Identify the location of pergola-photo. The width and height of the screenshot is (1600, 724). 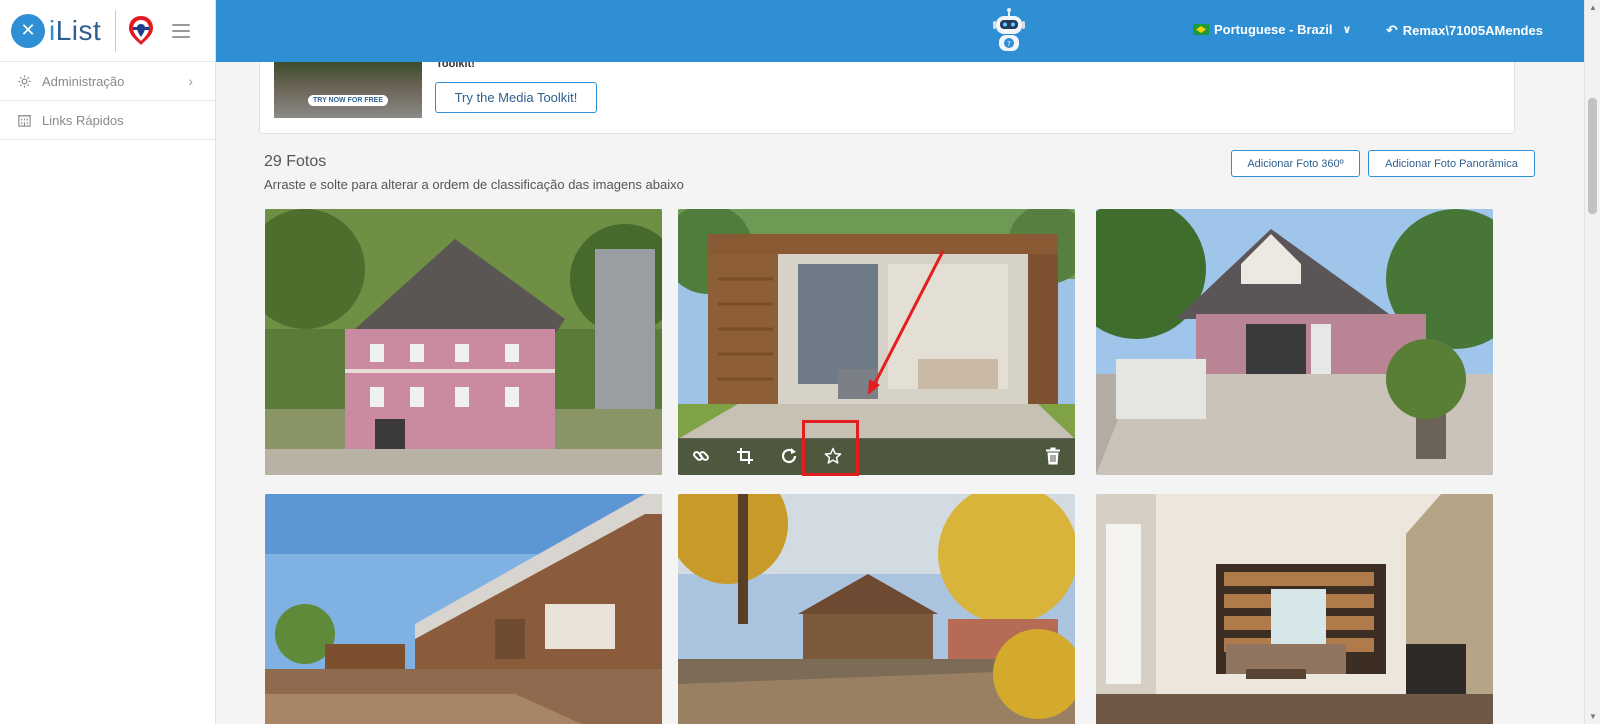
(876, 342).